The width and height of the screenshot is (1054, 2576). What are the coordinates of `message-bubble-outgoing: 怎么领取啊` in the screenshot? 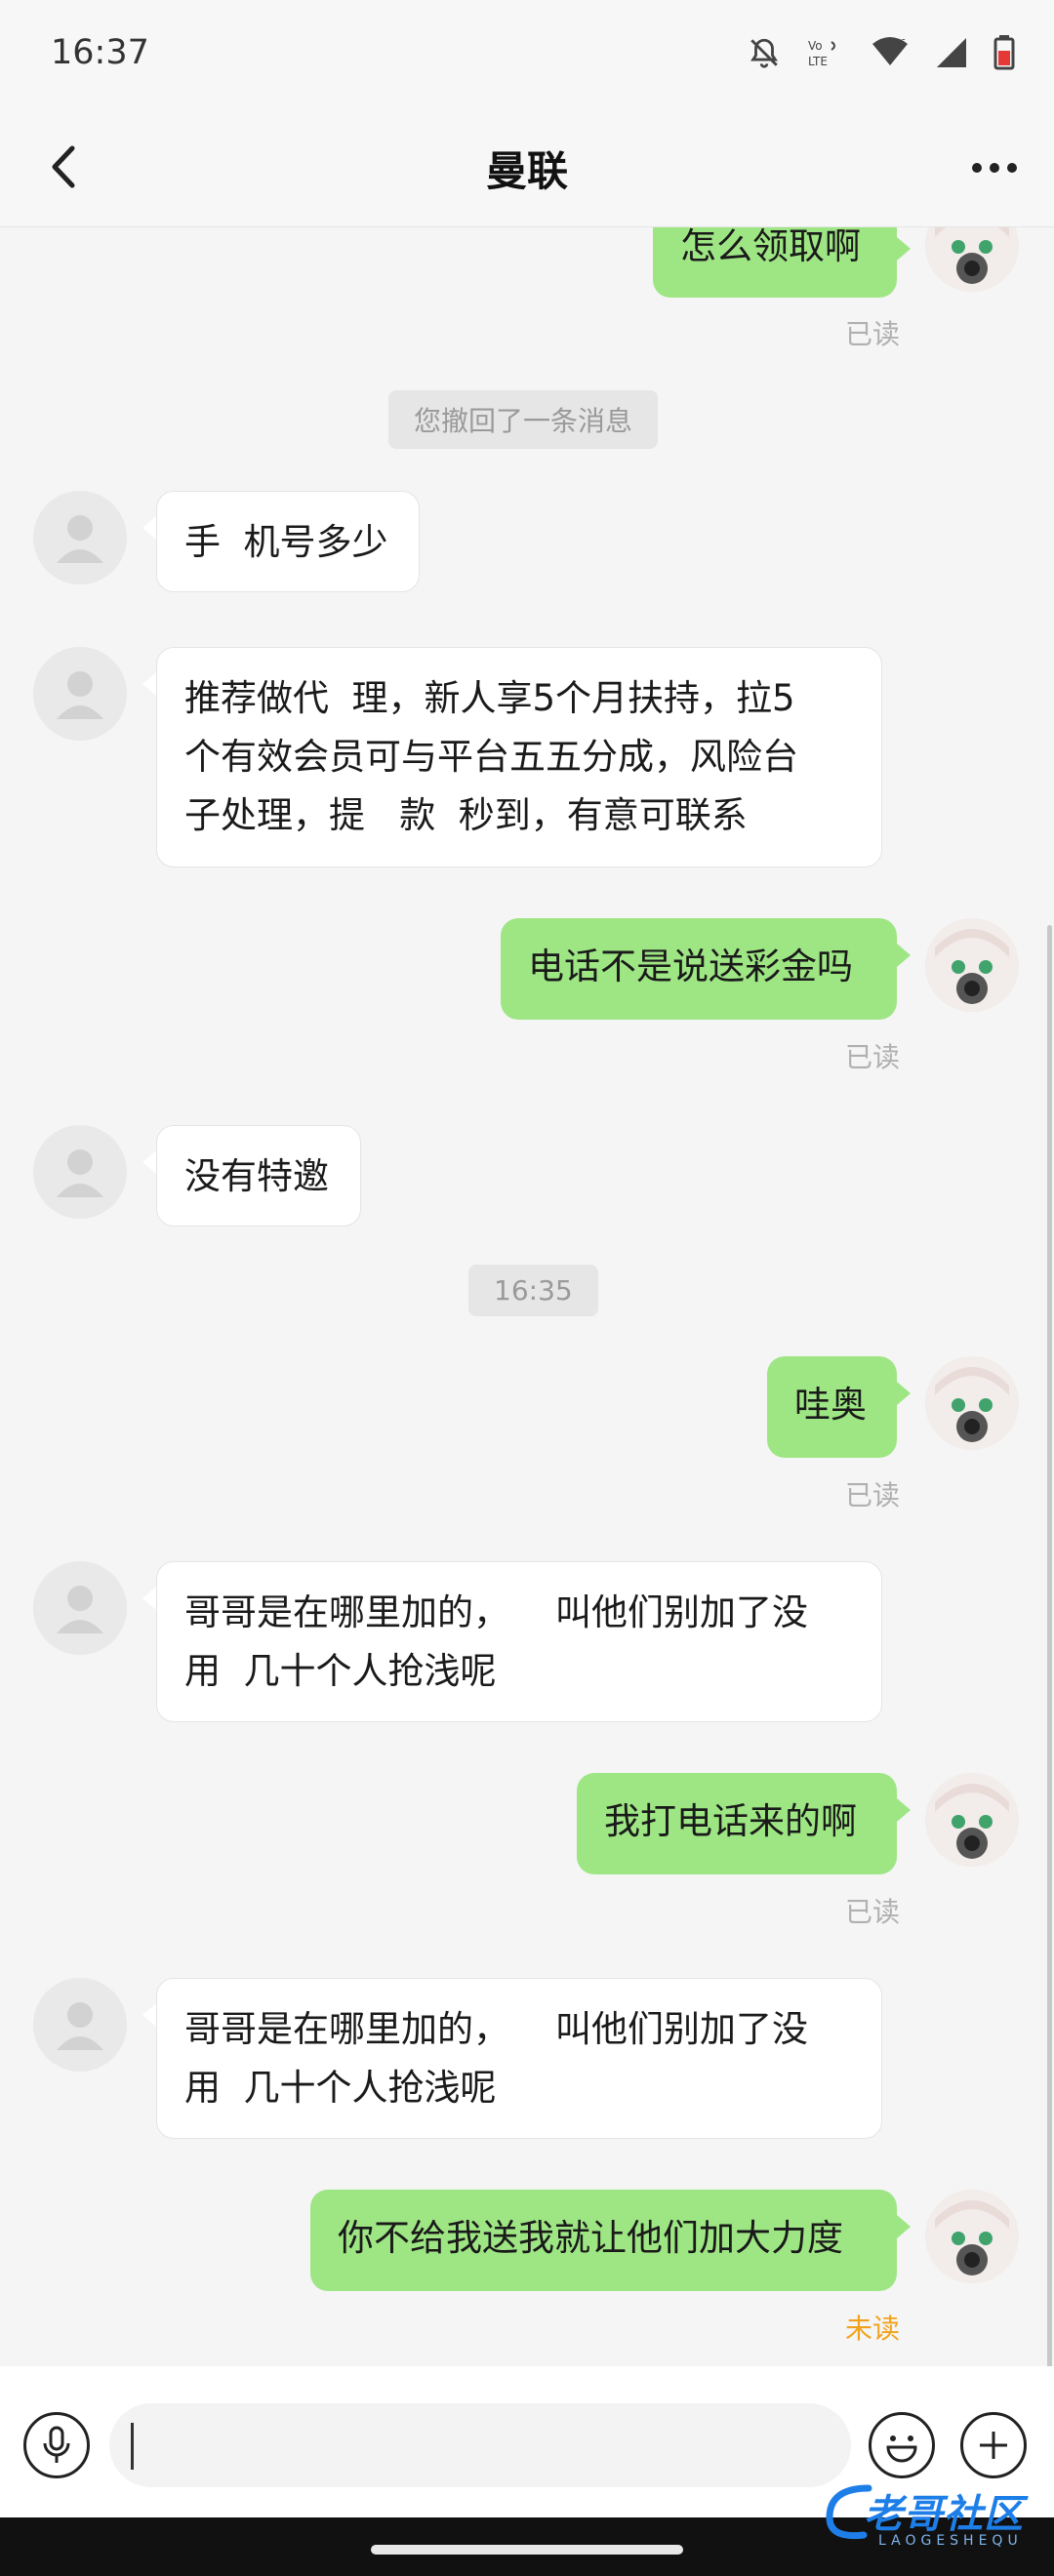 It's located at (775, 262).